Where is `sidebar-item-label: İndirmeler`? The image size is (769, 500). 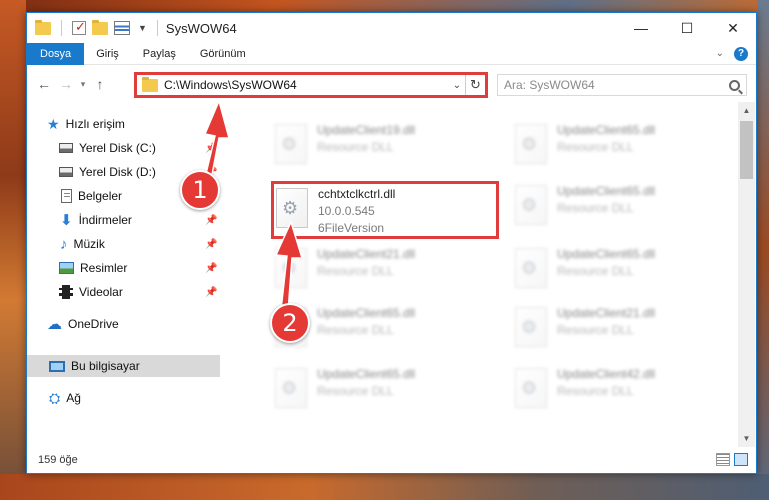
sidebar-item-label: İndirmeler is located at coordinates (105, 220).